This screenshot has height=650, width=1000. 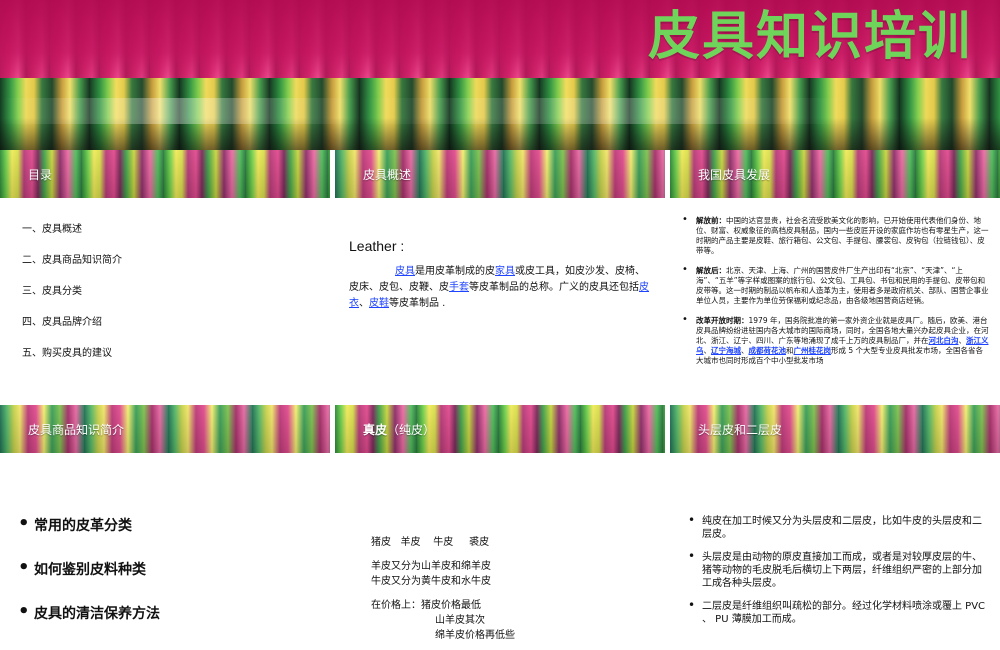 What do you see at coordinates (430, 542) in the screenshot?
I see `leather-types-line: 猪皮 羊皮 牛皮 裘皮` at bounding box center [430, 542].